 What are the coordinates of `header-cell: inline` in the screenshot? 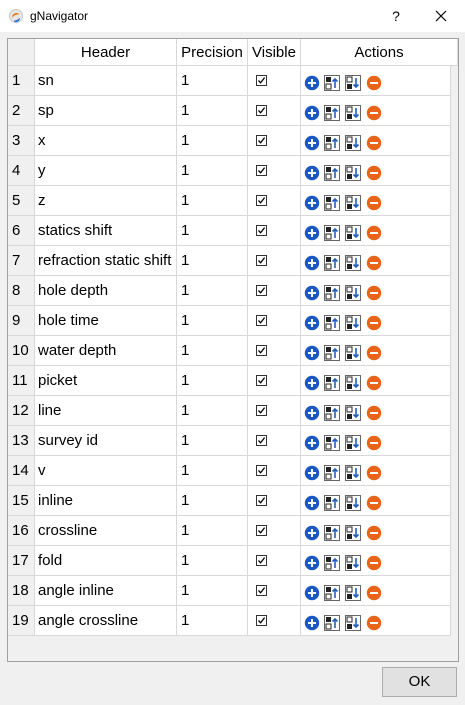 It's located at (106, 501).